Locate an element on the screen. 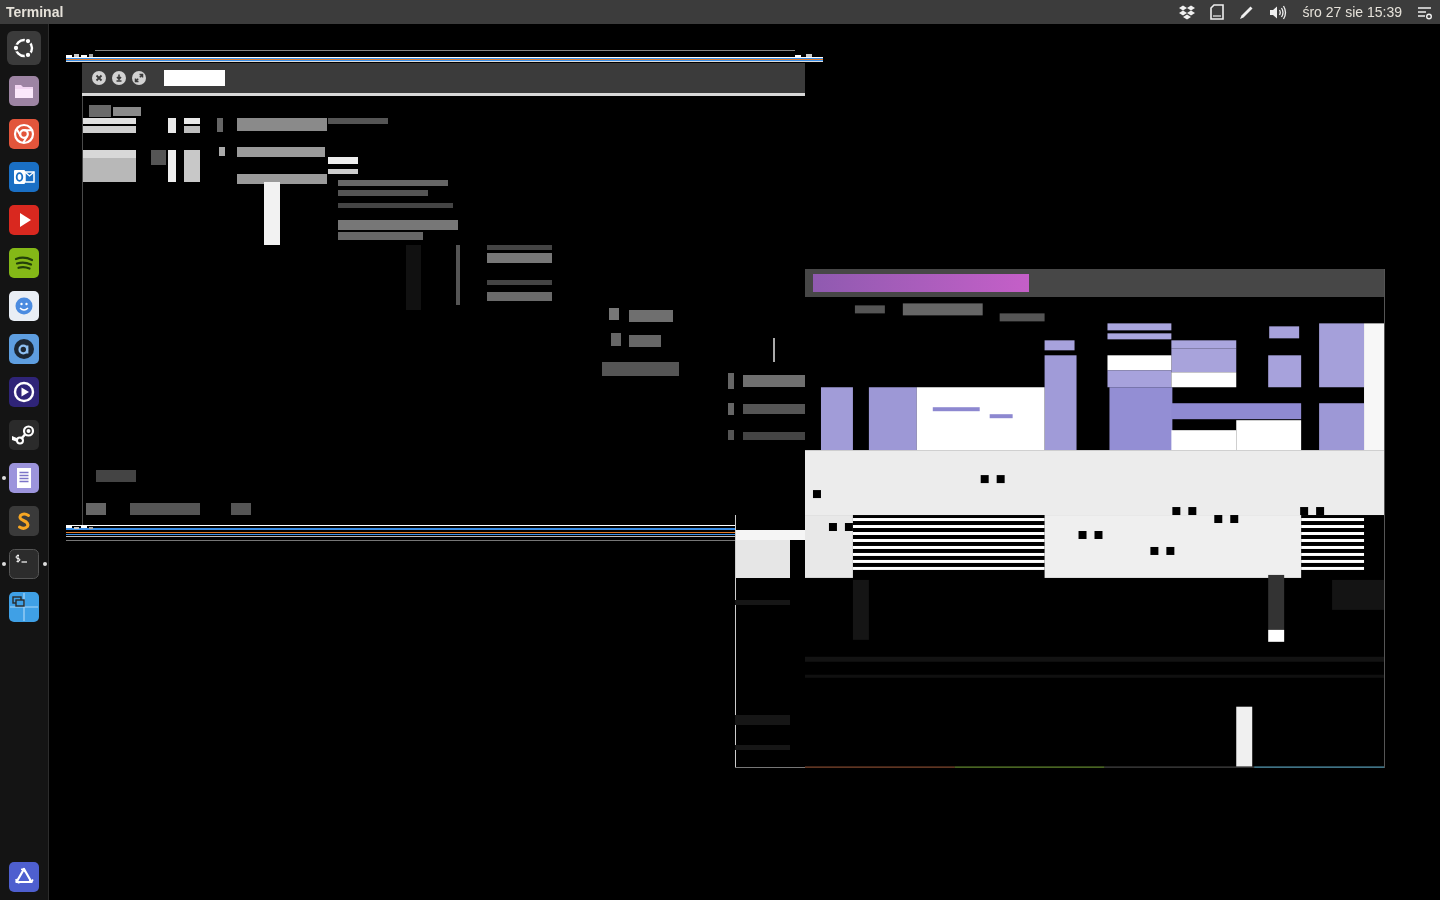  browser-icon is located at coordinates (24, 133).